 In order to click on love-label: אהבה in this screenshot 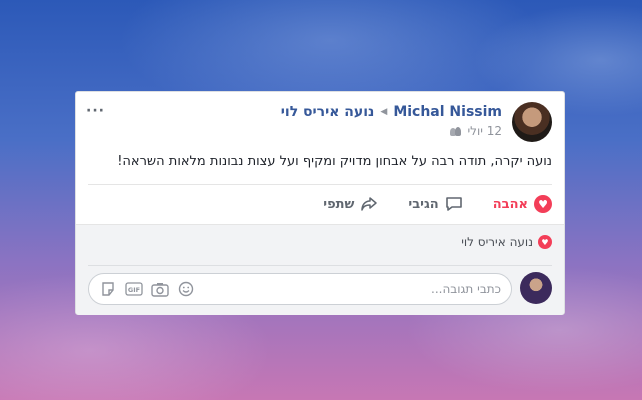, I will do `click(510, 204)`.